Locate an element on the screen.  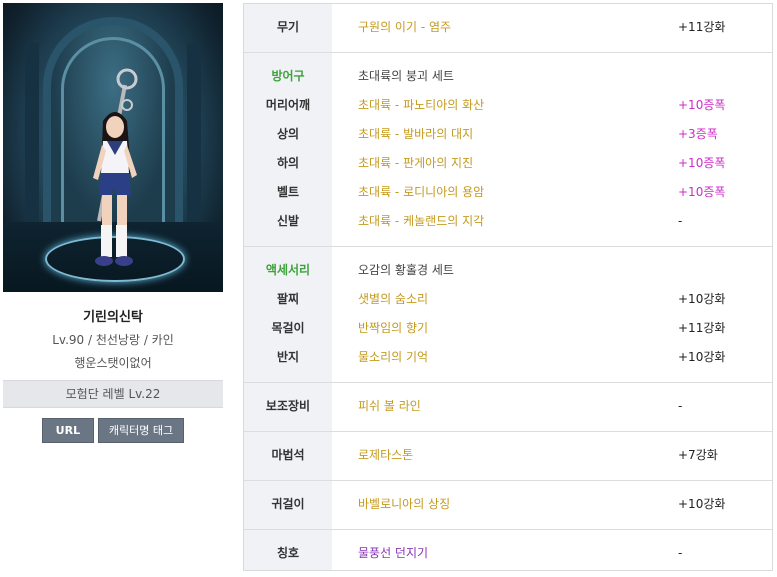
earring-section: 귀걸이 바벨로니아의 상징 +10강화 is located at coordinates (508, 505).